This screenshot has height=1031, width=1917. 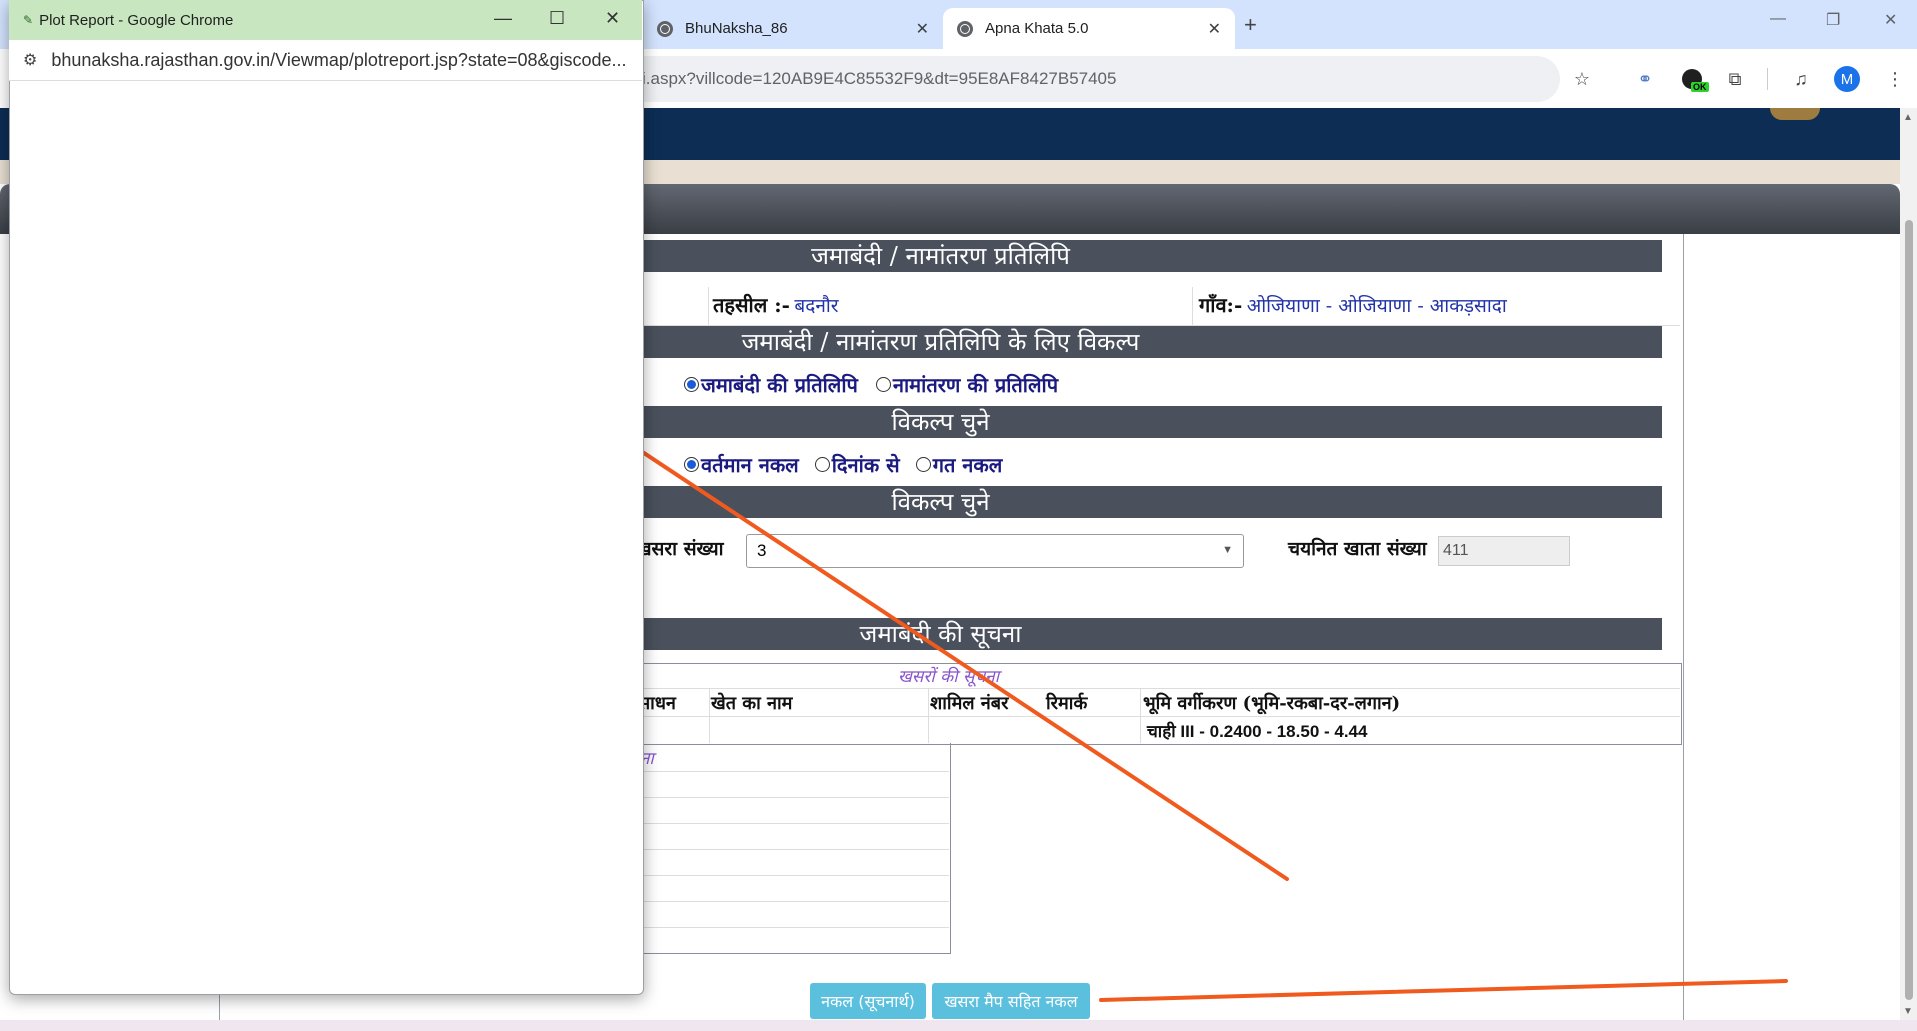 What do you see at coordinates (503, 18) in the screenshot?
I see `popup-minimize-icon: —` at bounding box center [503, 18].